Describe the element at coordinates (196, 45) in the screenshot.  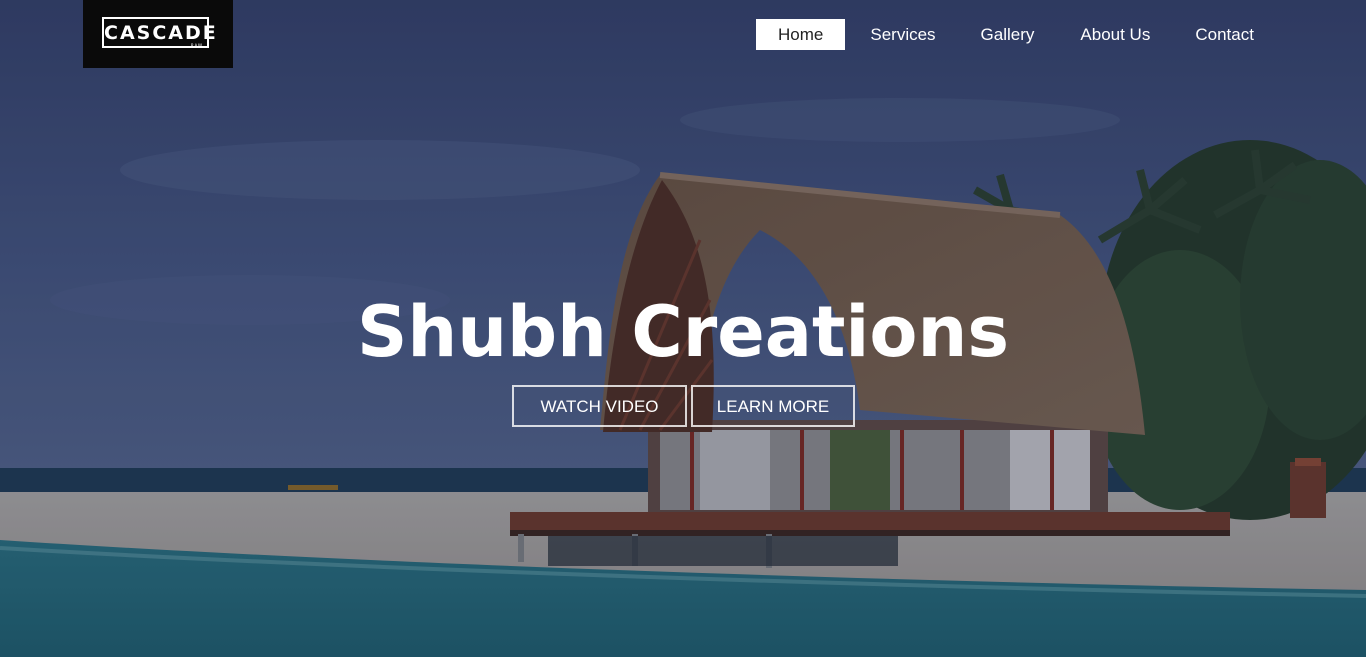
I see `logo-subtext: RAW` at that location.